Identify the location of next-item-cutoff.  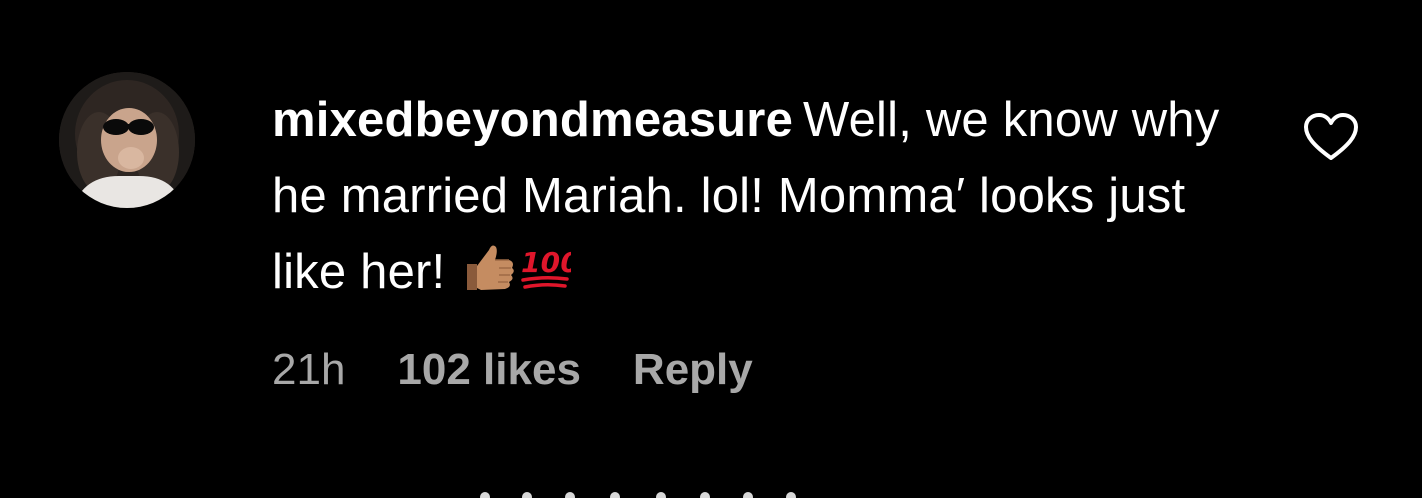
(660, 493).